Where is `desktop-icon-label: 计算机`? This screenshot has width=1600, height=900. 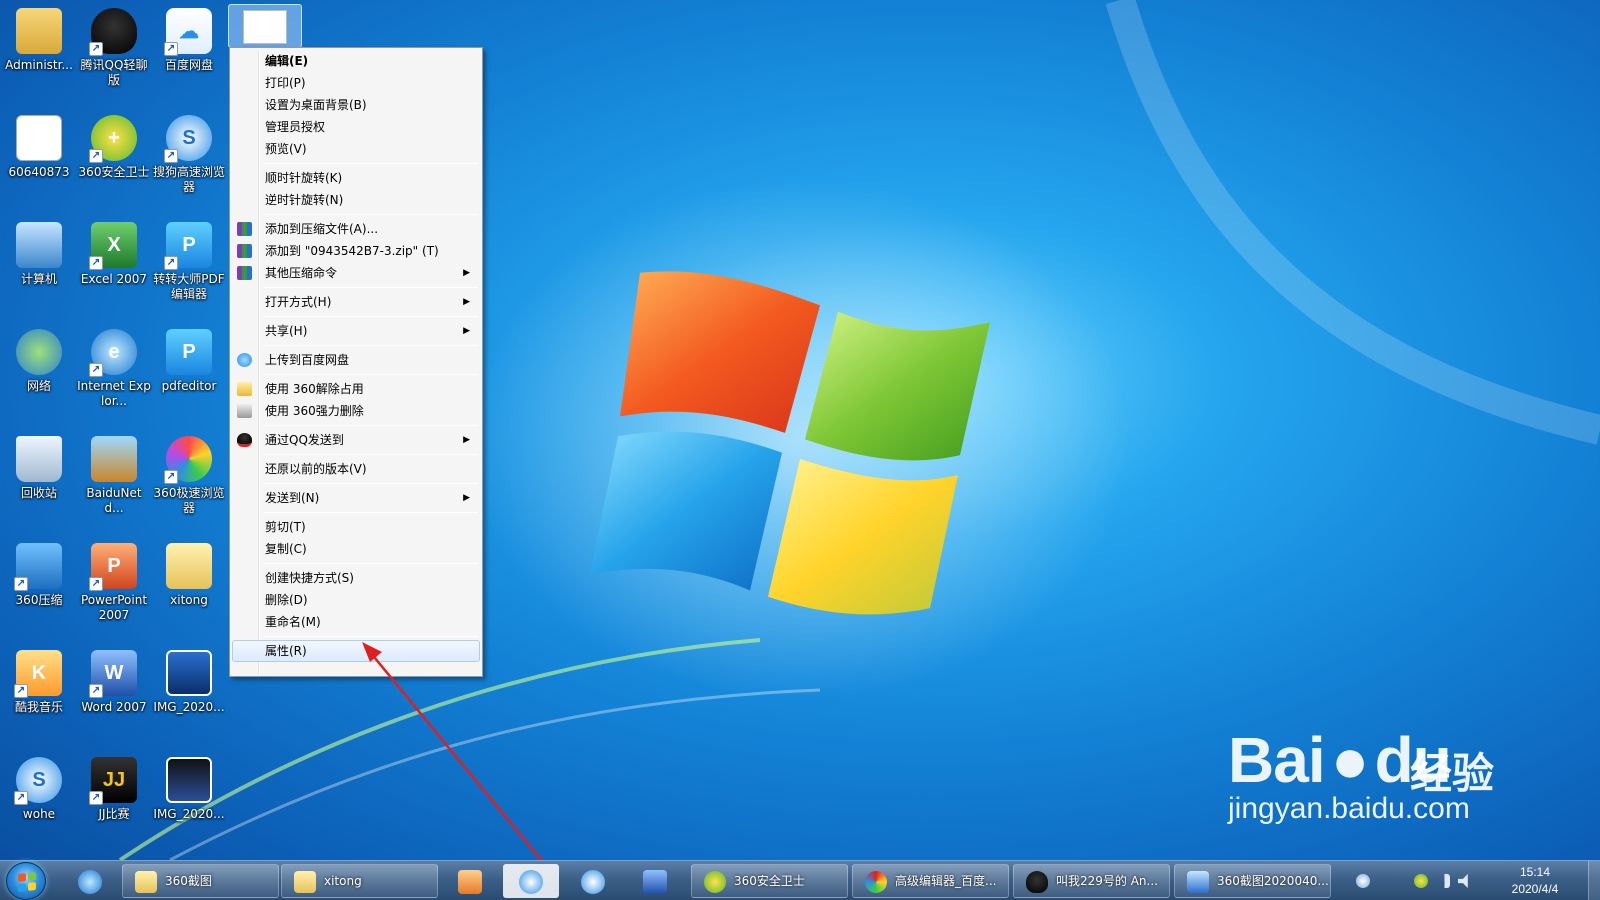 desktop-icon-label: 计算机 is located at coordinates (38, 279).